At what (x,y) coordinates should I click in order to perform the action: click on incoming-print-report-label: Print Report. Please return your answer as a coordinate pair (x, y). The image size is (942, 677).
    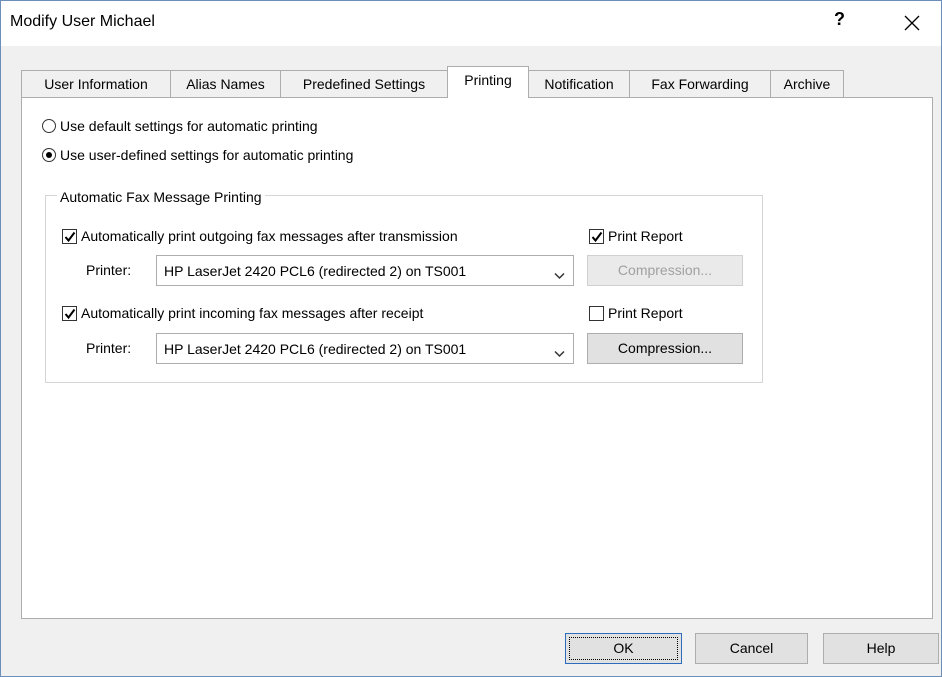
    Looking at the image, I should click on (645, 313).